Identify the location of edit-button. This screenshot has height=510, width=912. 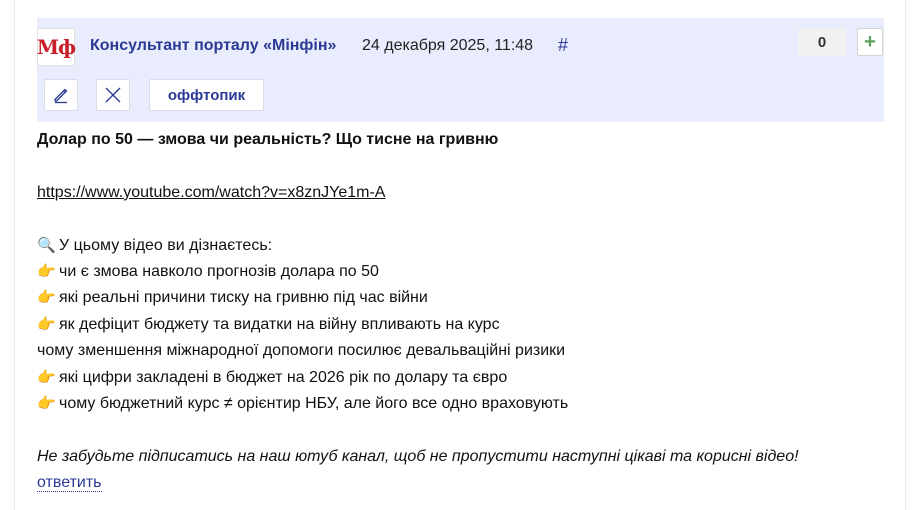
(61, 95).